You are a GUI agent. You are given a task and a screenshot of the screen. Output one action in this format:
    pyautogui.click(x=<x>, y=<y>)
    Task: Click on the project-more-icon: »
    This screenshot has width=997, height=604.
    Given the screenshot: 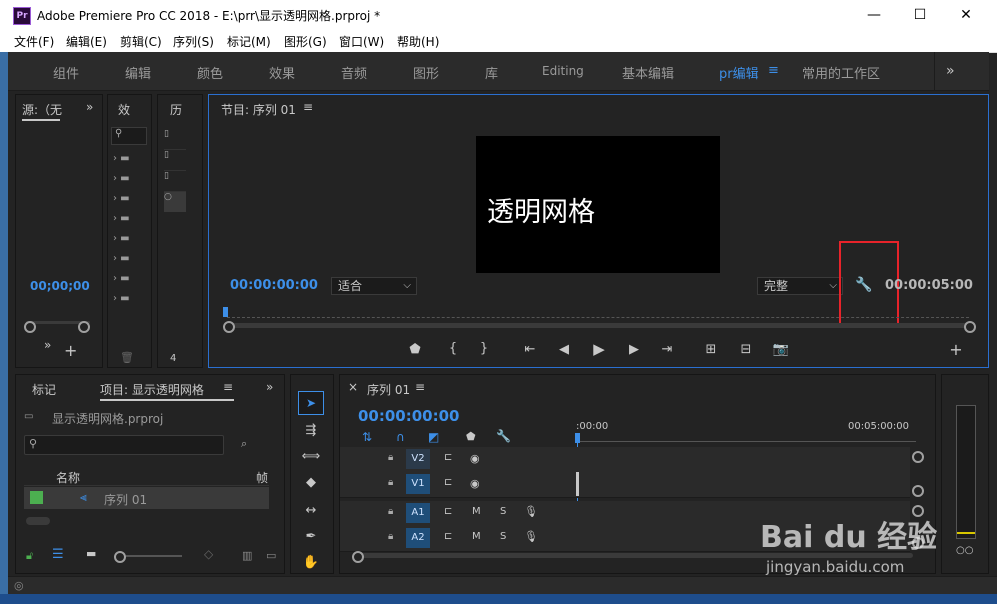 What is the action you would take?
    pyautogui.click(x=269, y=387)
    